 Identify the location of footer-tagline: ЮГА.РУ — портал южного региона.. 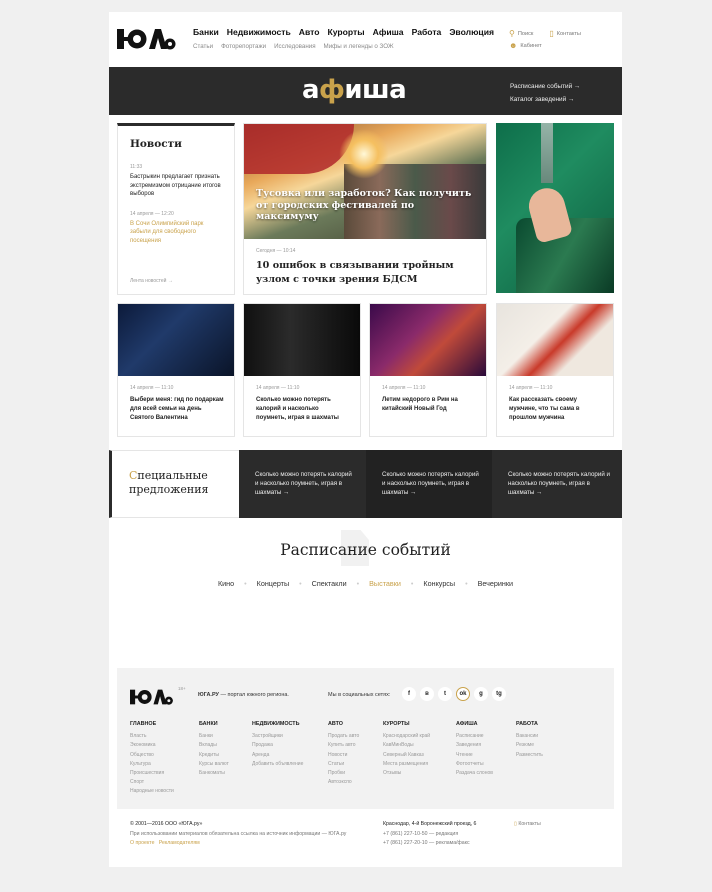
(243, 695).